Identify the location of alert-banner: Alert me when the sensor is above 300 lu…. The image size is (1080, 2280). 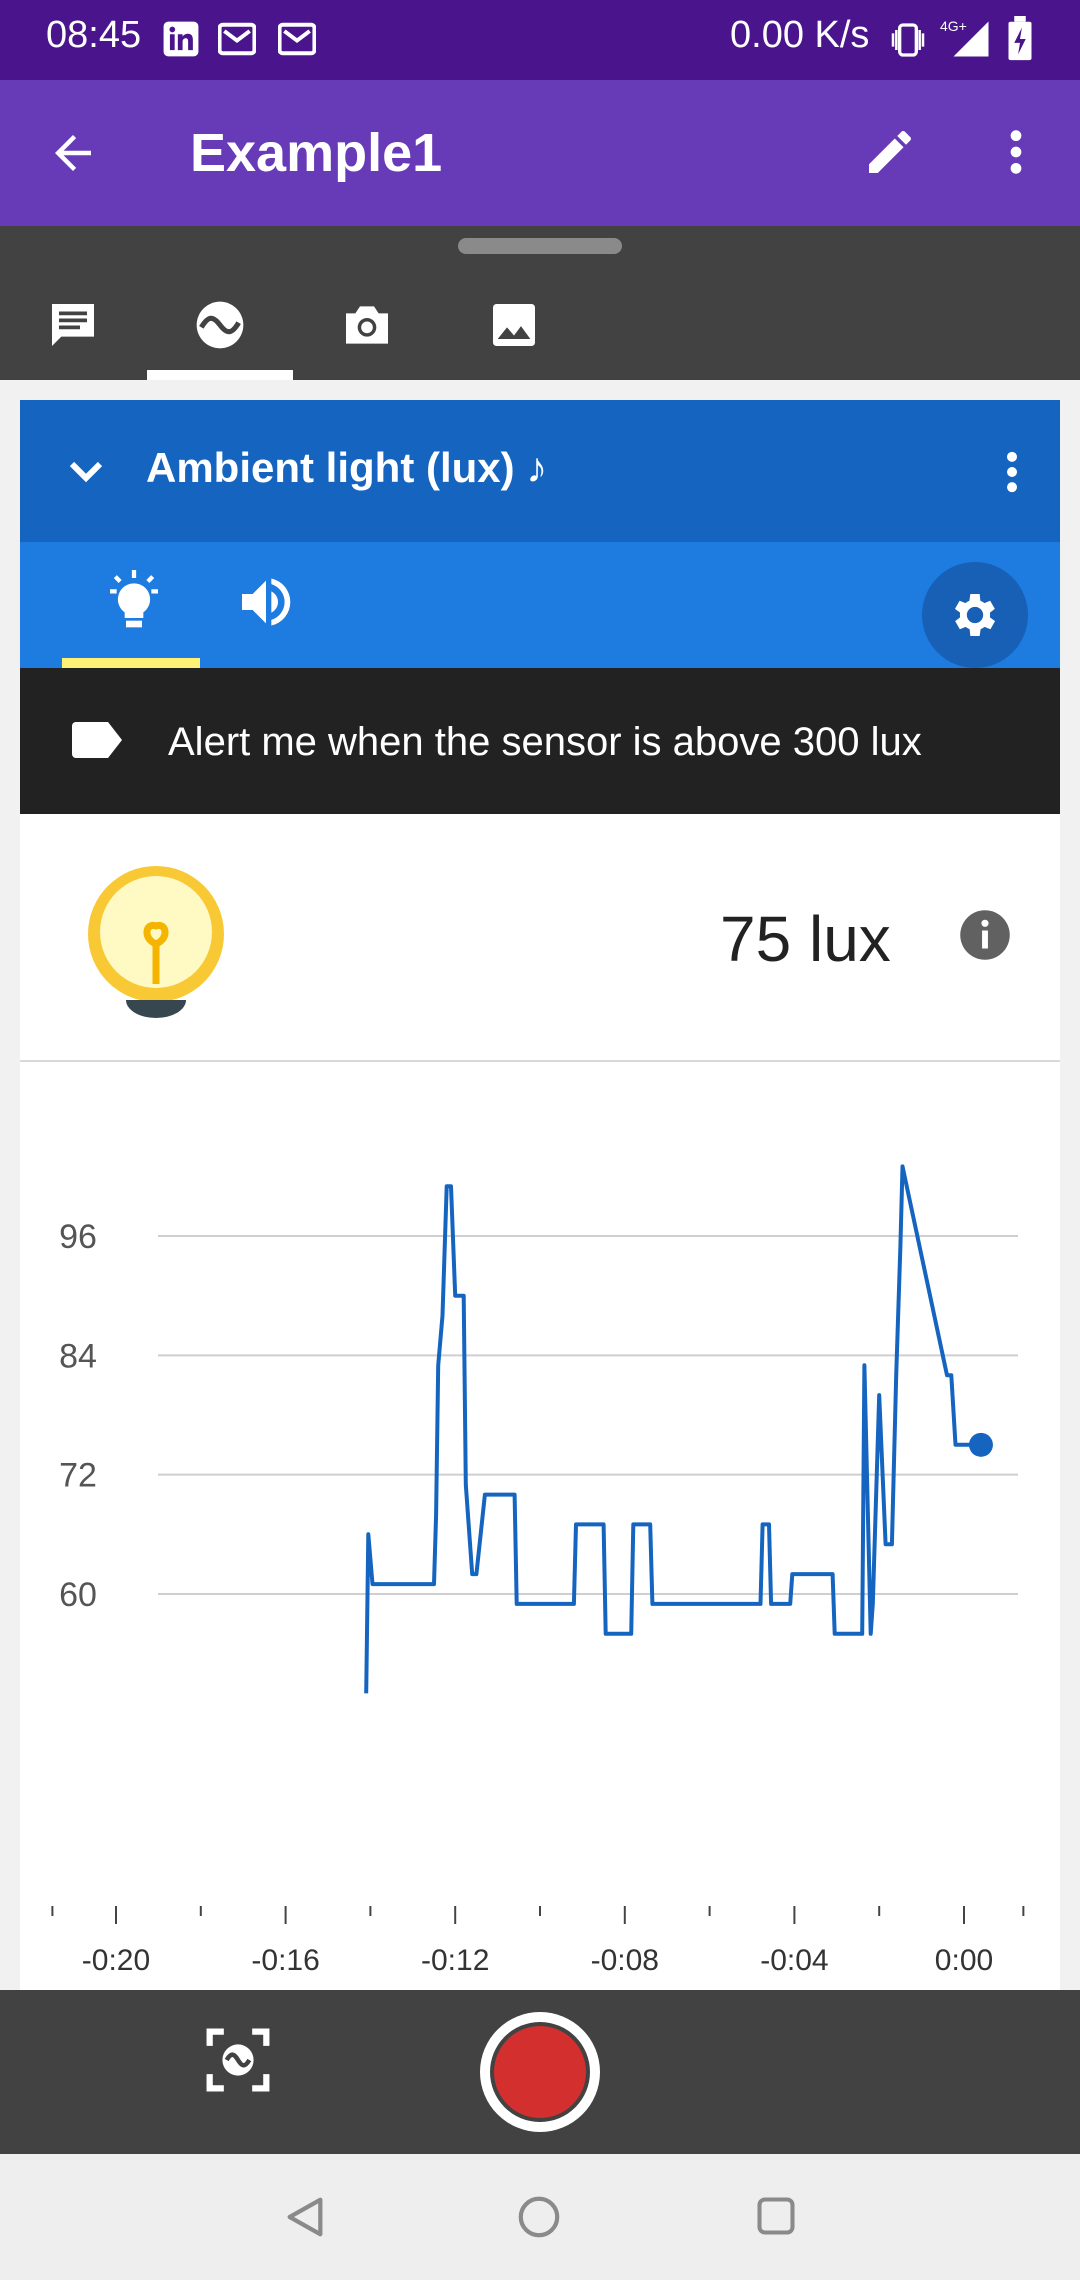
(540, 741).